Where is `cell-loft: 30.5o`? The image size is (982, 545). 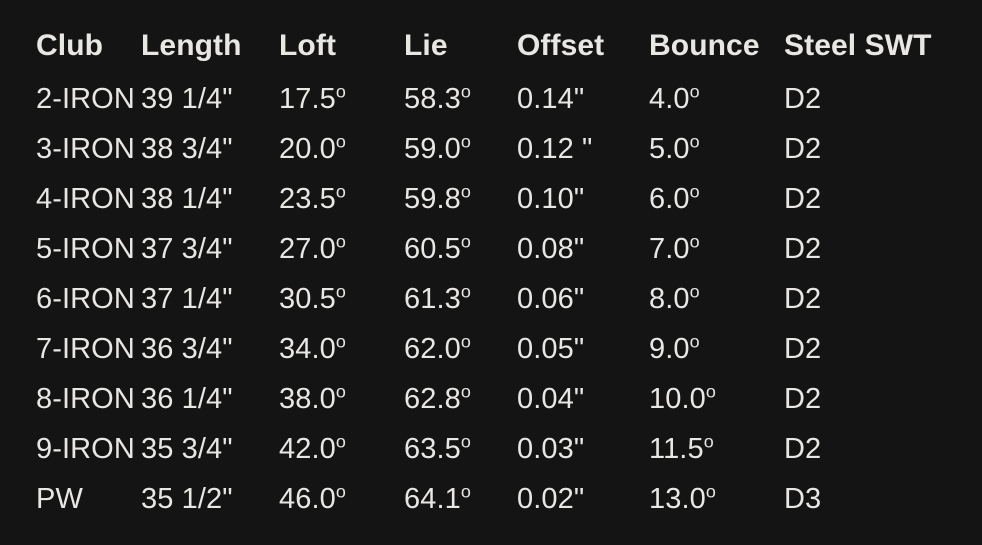
cell-loft: 30.5o is located at coordinates (341, 299).